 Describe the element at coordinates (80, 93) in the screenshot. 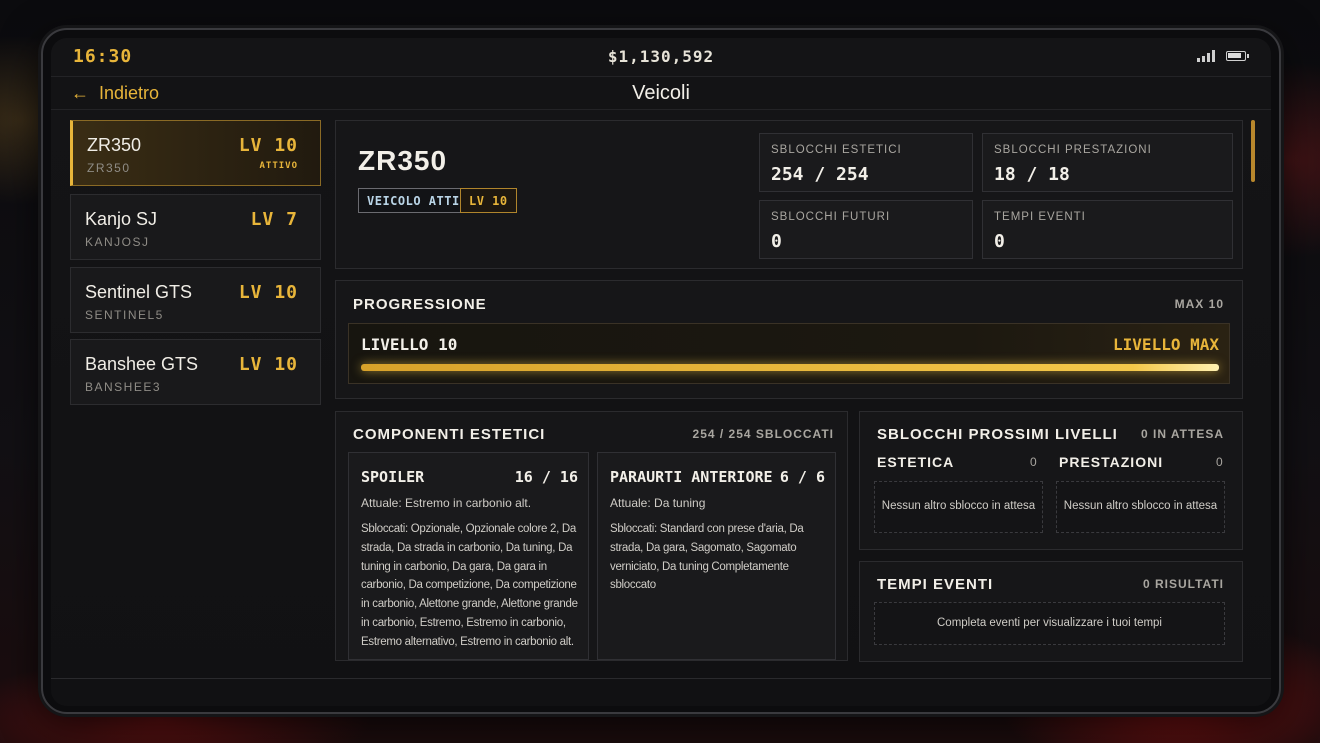

I see `arrow-left-icon: ←` at that location.